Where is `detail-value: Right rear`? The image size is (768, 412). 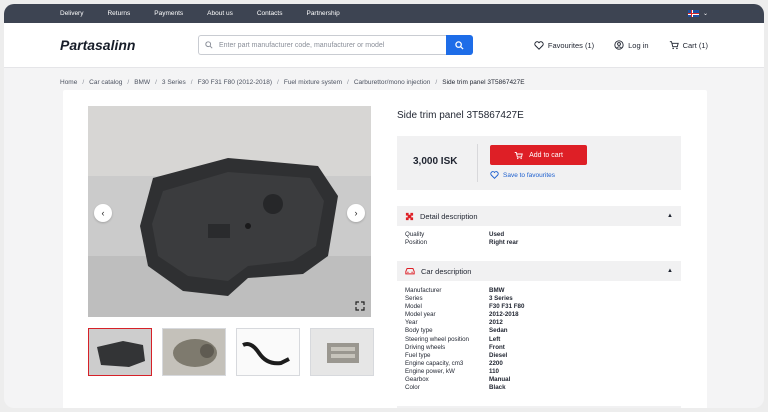
detail-value: Right rear is located at coordinates (504, 243).